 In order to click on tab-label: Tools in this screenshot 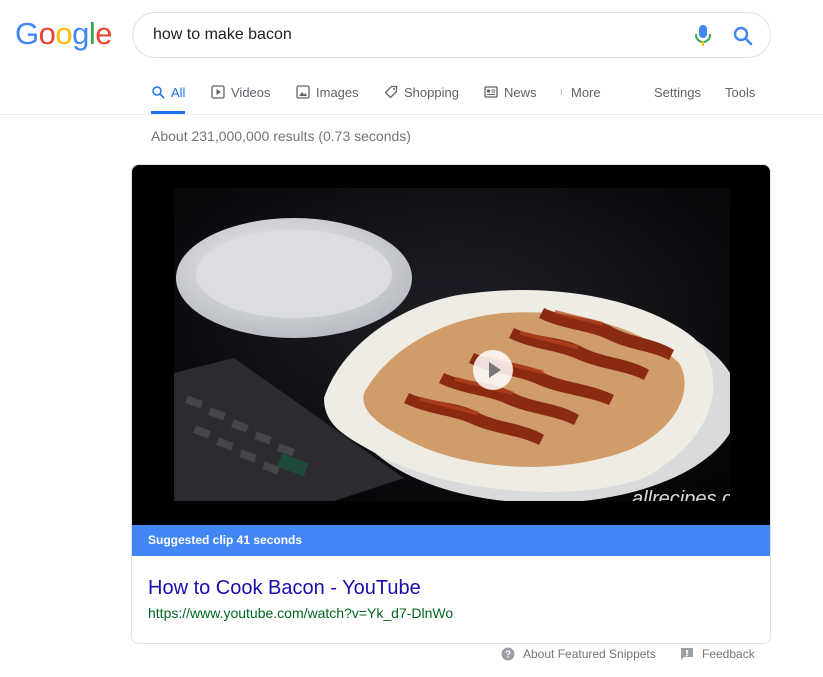, I will do `click(740, 92)`.